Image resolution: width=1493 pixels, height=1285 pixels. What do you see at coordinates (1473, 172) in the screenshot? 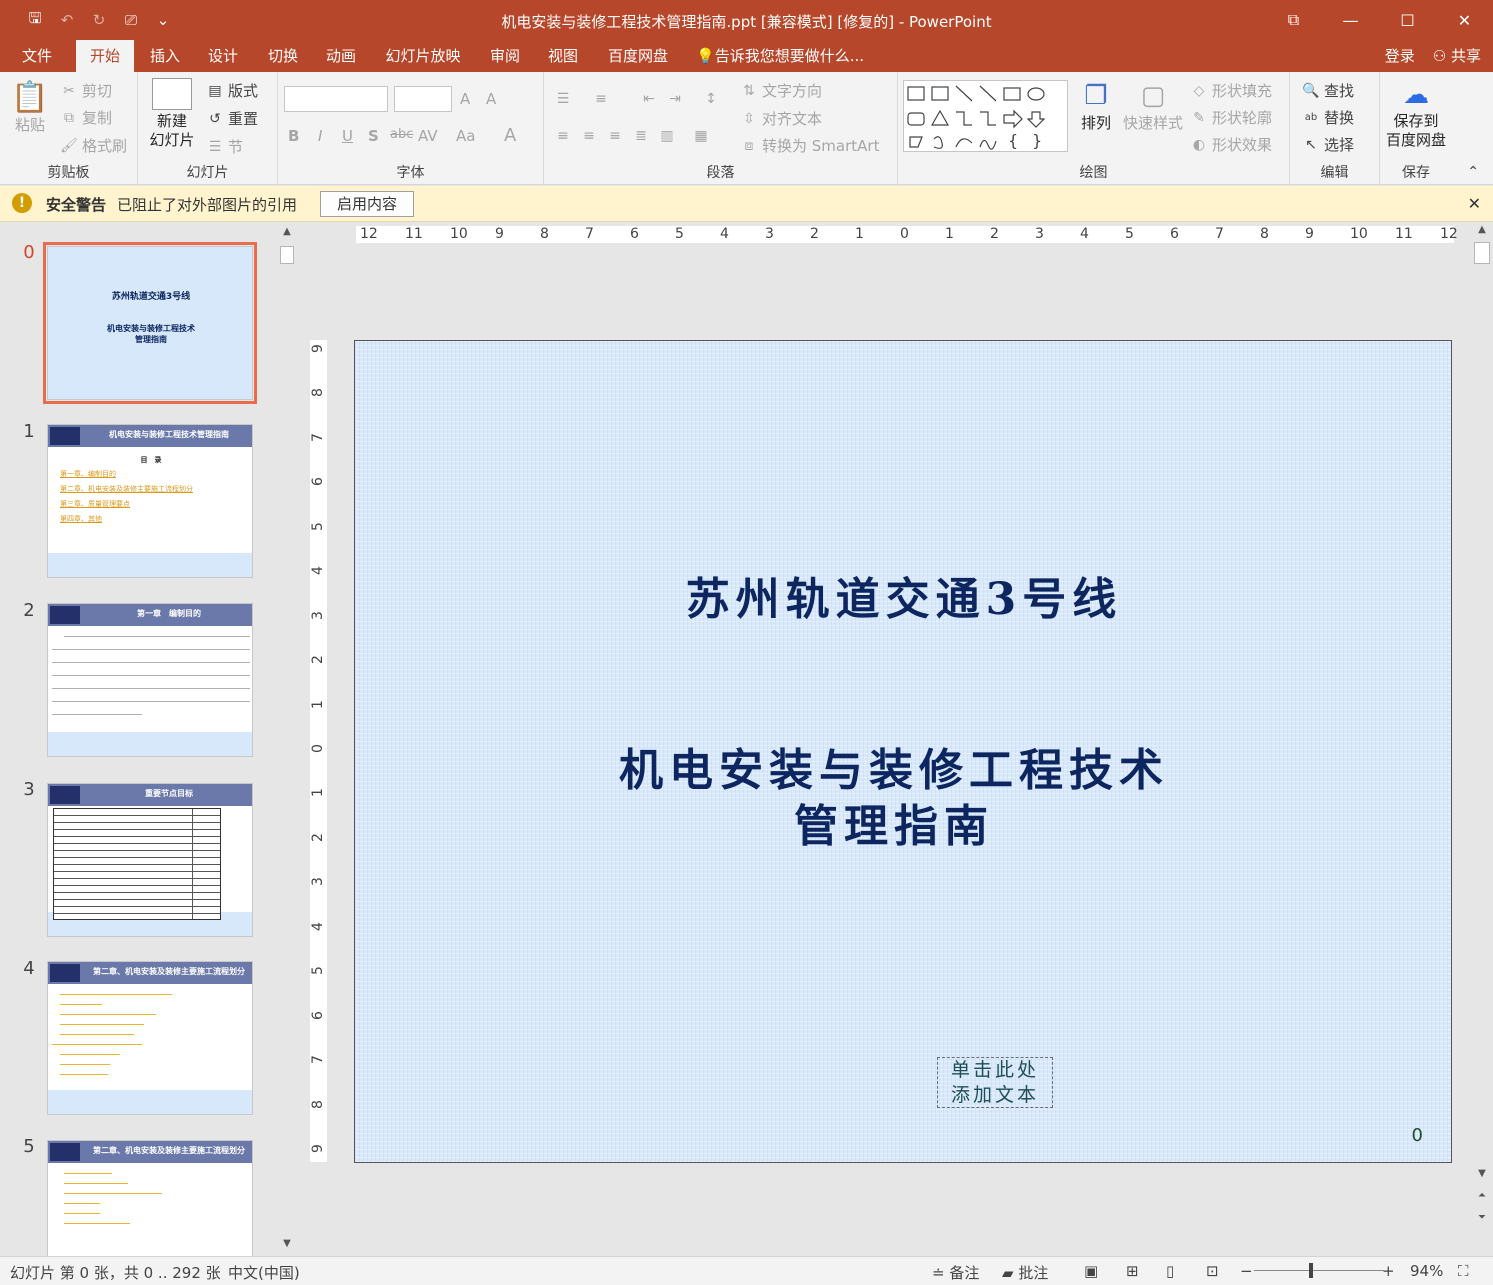
I see `collapse-ribbon-icon: ⌃` at bounding box center [1473, 172].